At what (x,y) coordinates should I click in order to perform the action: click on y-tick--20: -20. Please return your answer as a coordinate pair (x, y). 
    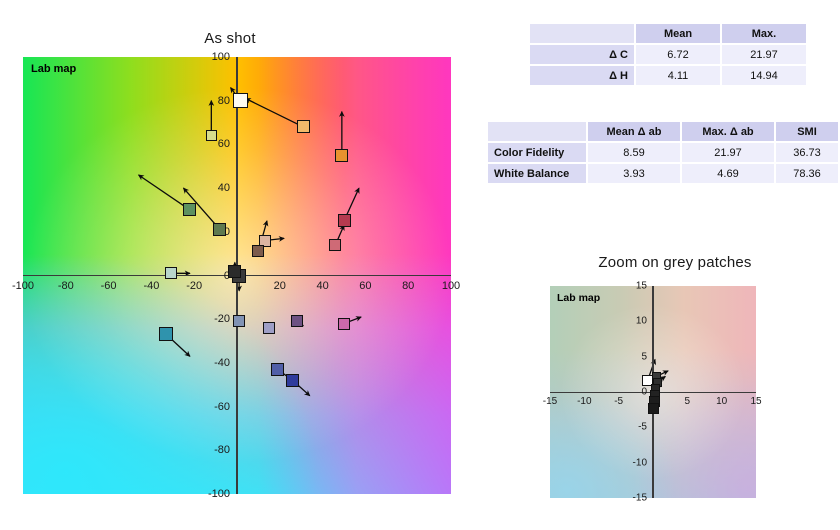
    Looking at the image, I should click on (222, 319).